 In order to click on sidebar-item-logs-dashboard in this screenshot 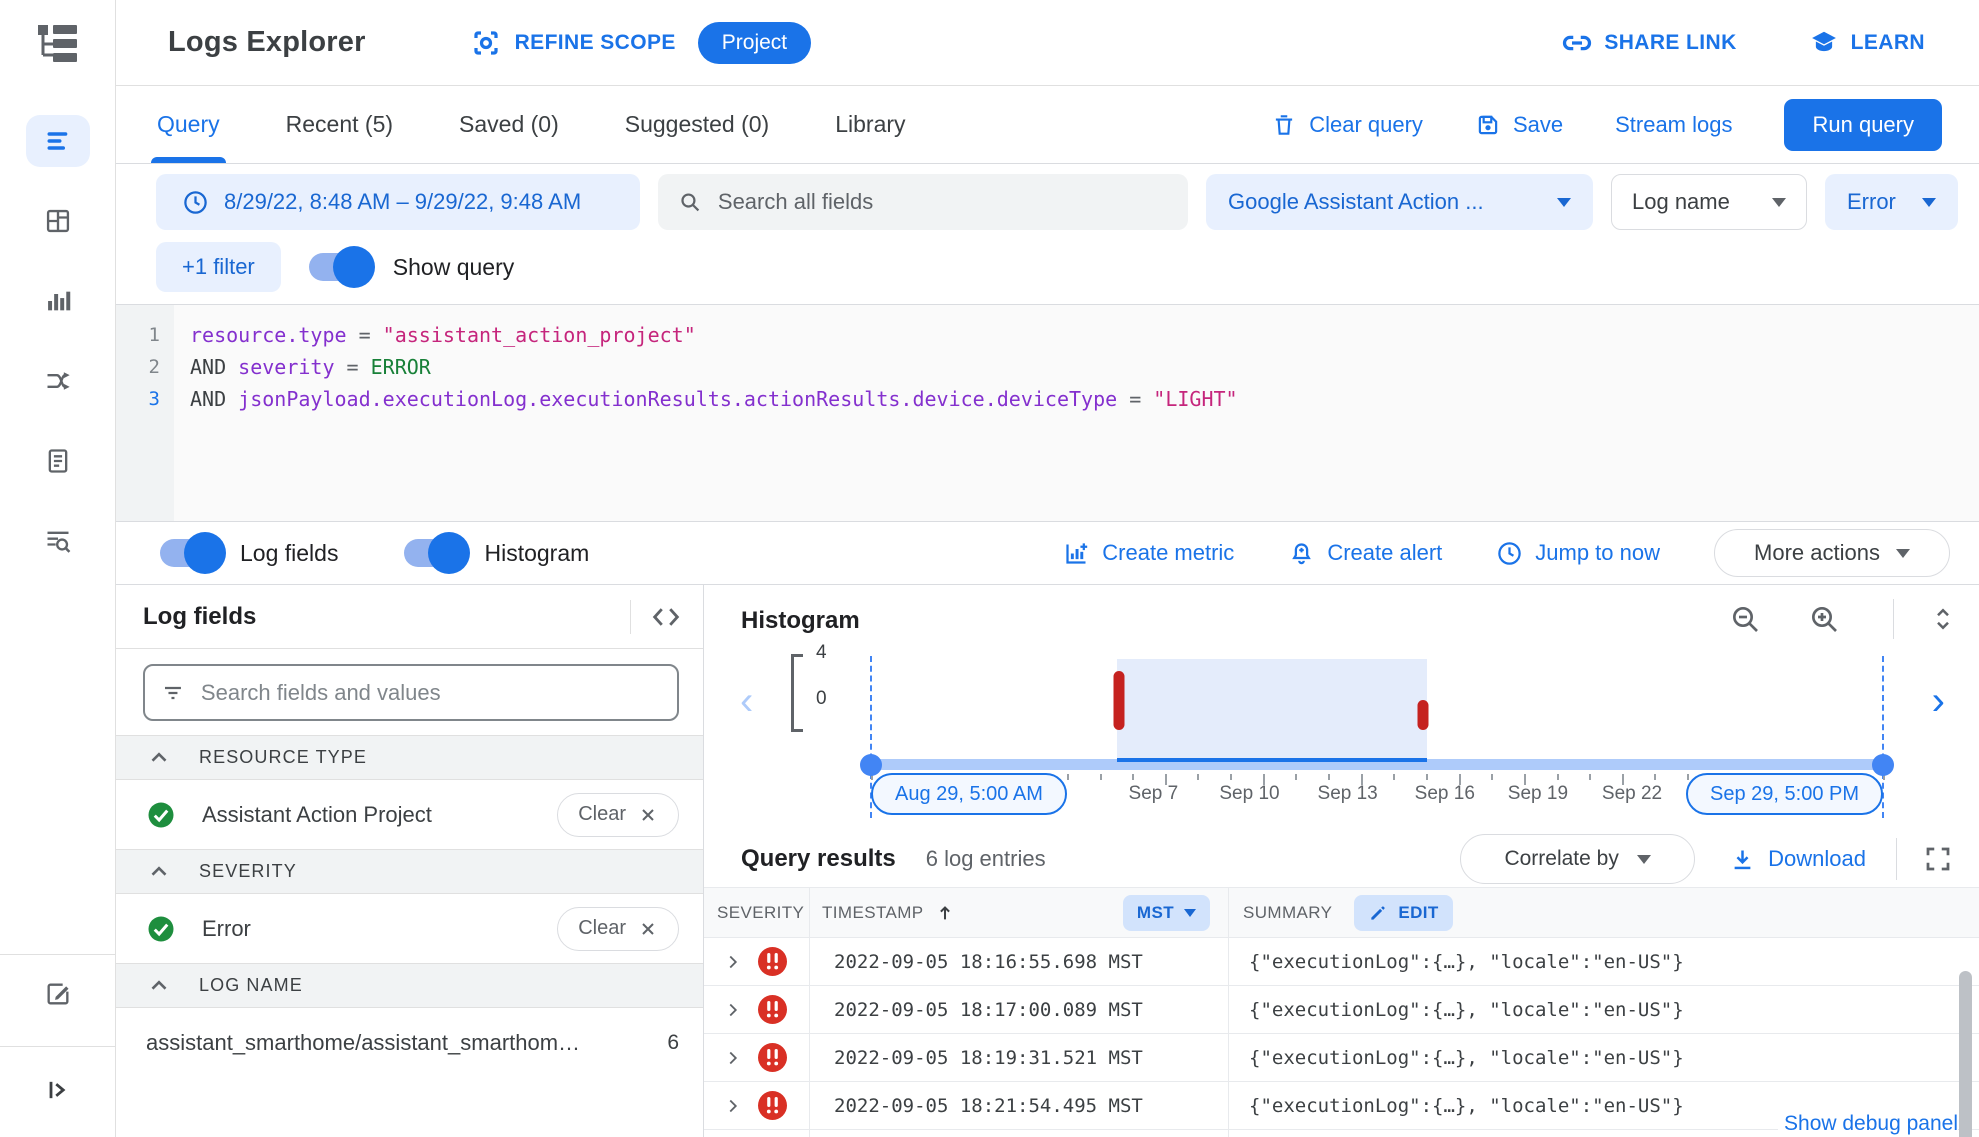, I will do `click(58, 221)`.